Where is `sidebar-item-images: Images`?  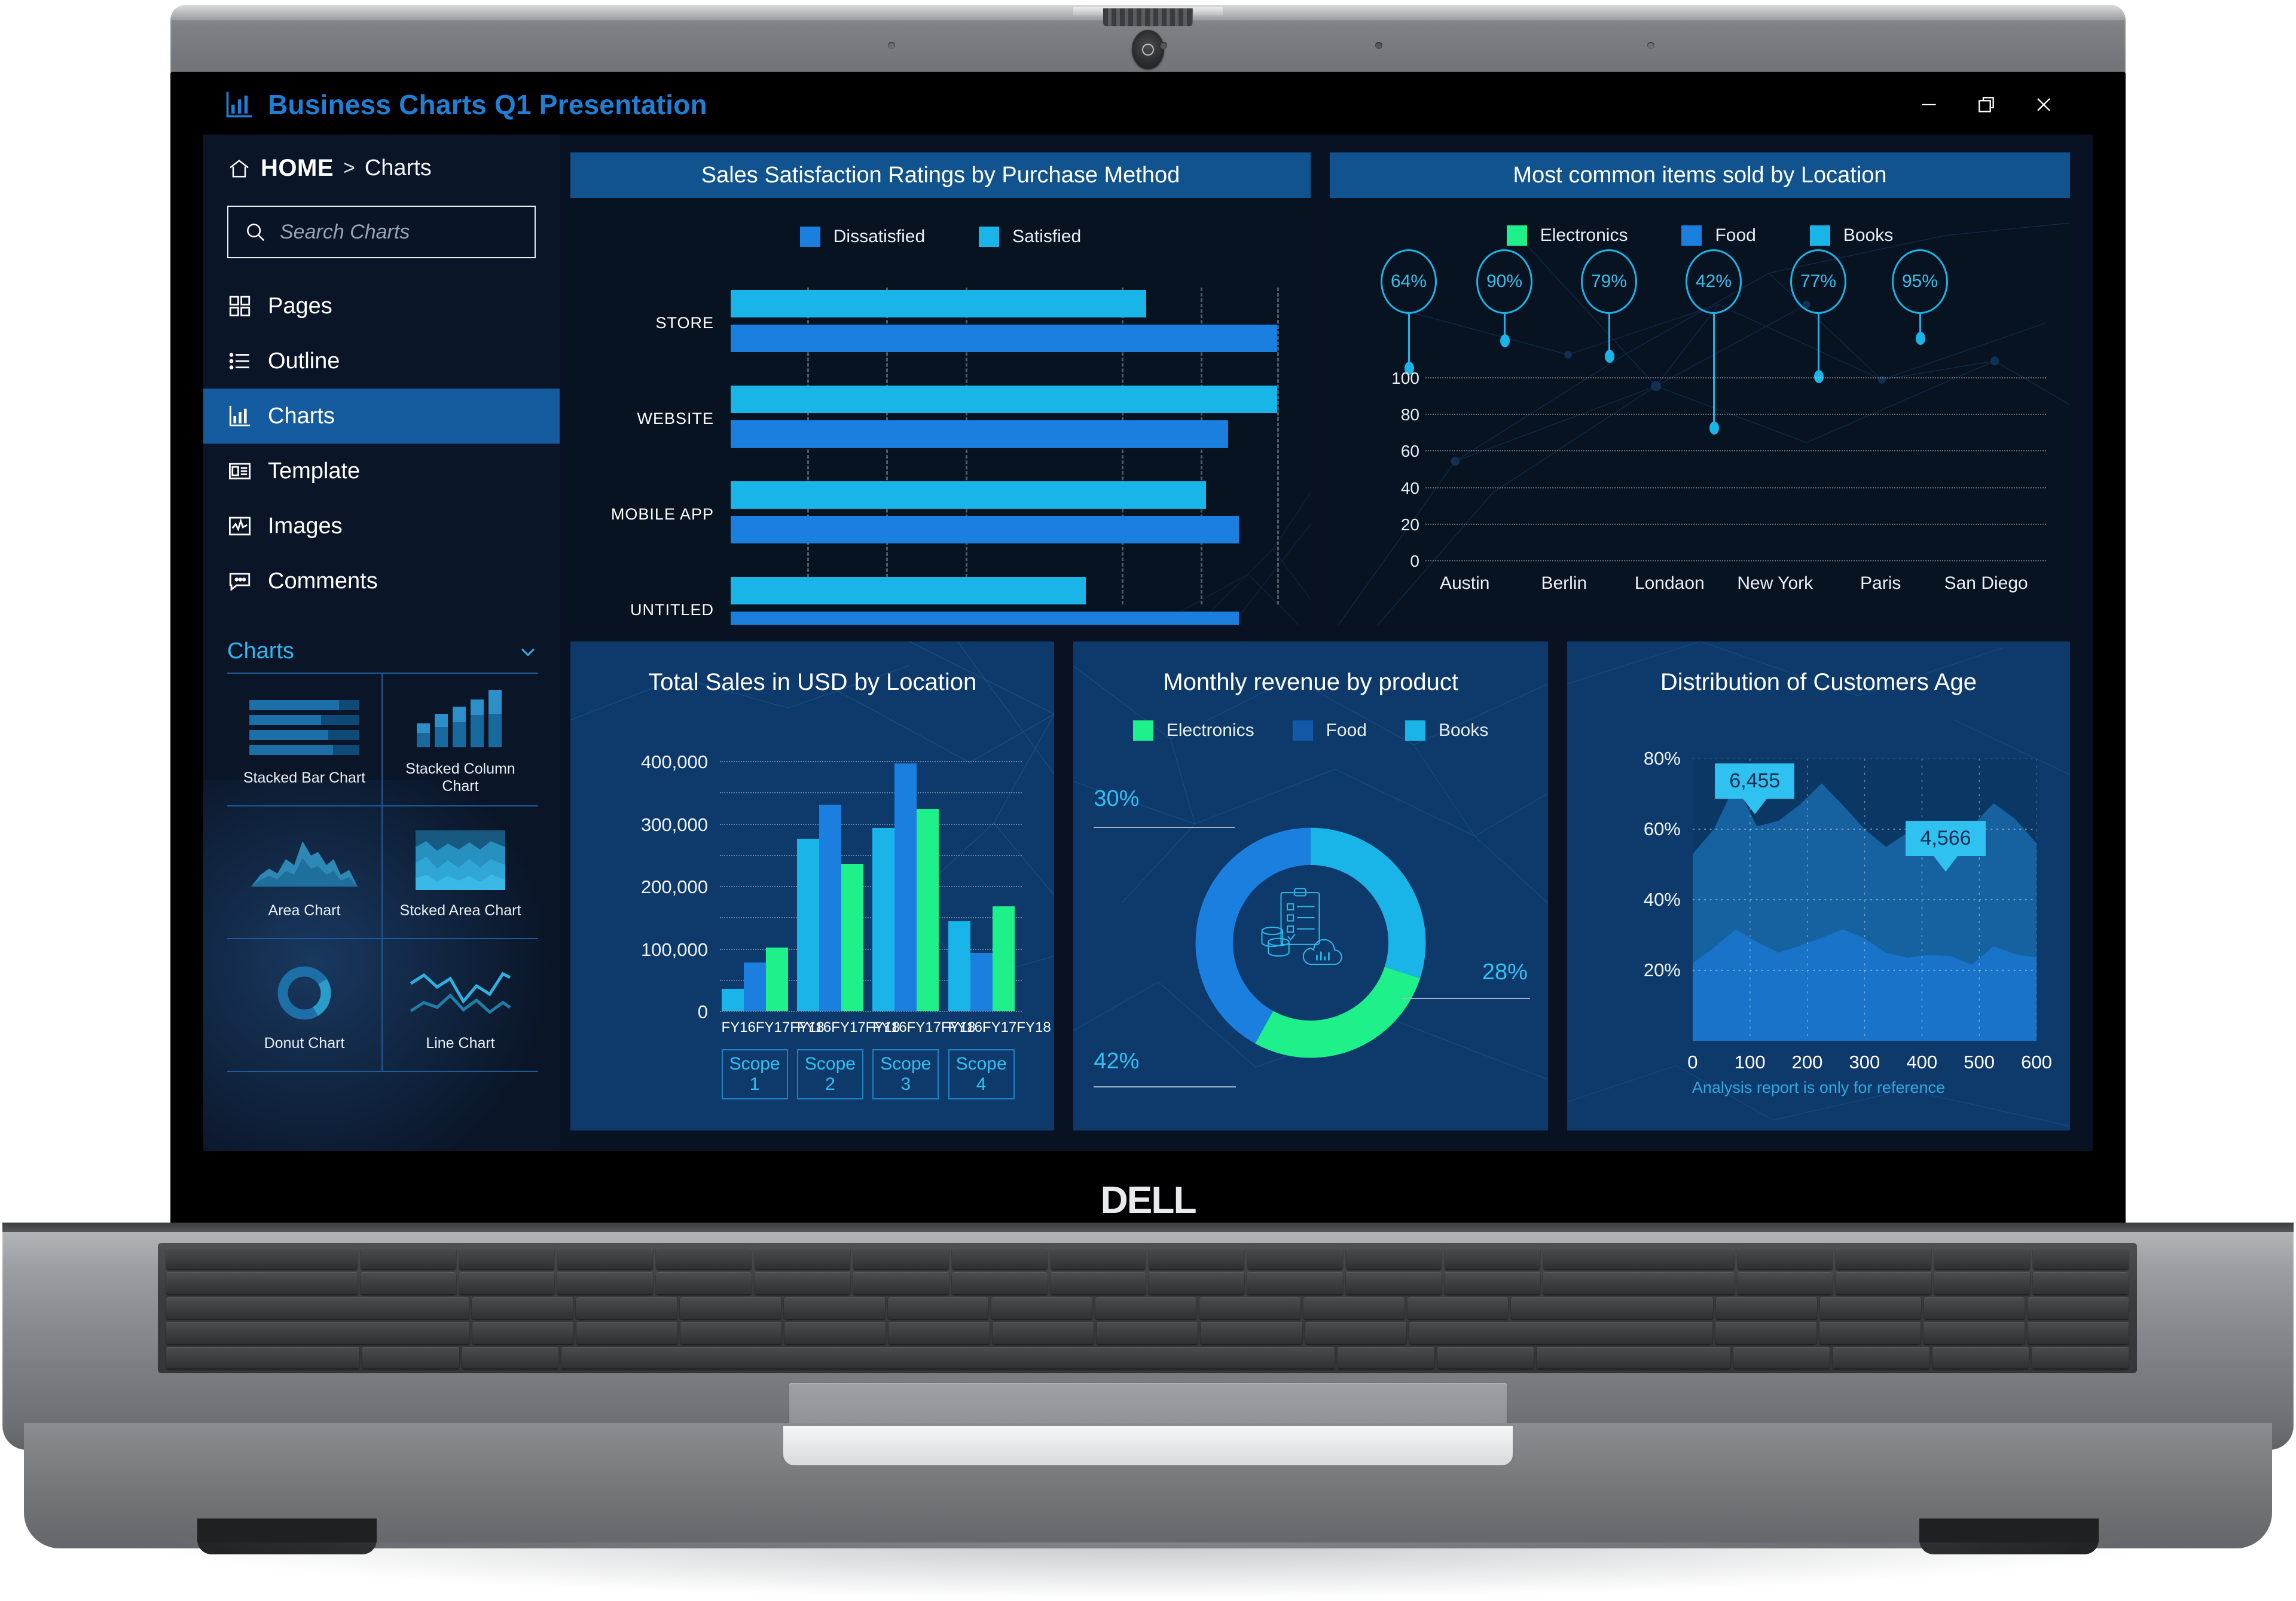 sidebar-item-images: Images is located at coordinates (381, 526).